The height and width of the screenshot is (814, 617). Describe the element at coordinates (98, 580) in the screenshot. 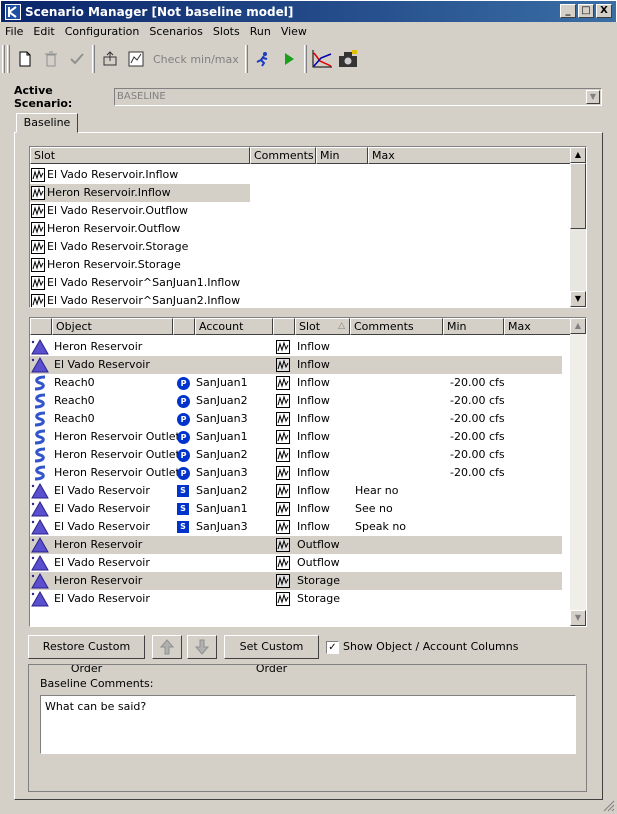

I see `object-name: Heron Reservoir` at that location.